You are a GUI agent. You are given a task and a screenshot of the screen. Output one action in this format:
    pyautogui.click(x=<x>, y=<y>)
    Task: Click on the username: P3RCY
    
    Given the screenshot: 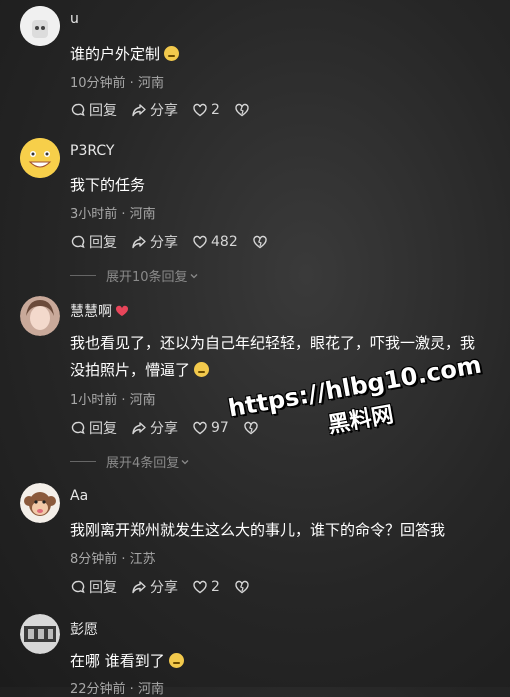 What is the action you would take?
    pyautogui.click(x=92, y=151)
    